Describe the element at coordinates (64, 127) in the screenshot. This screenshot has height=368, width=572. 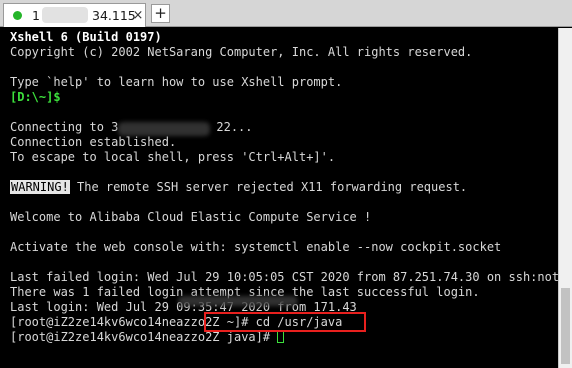
I see `connecting-text: Connecting to 3` at that location.